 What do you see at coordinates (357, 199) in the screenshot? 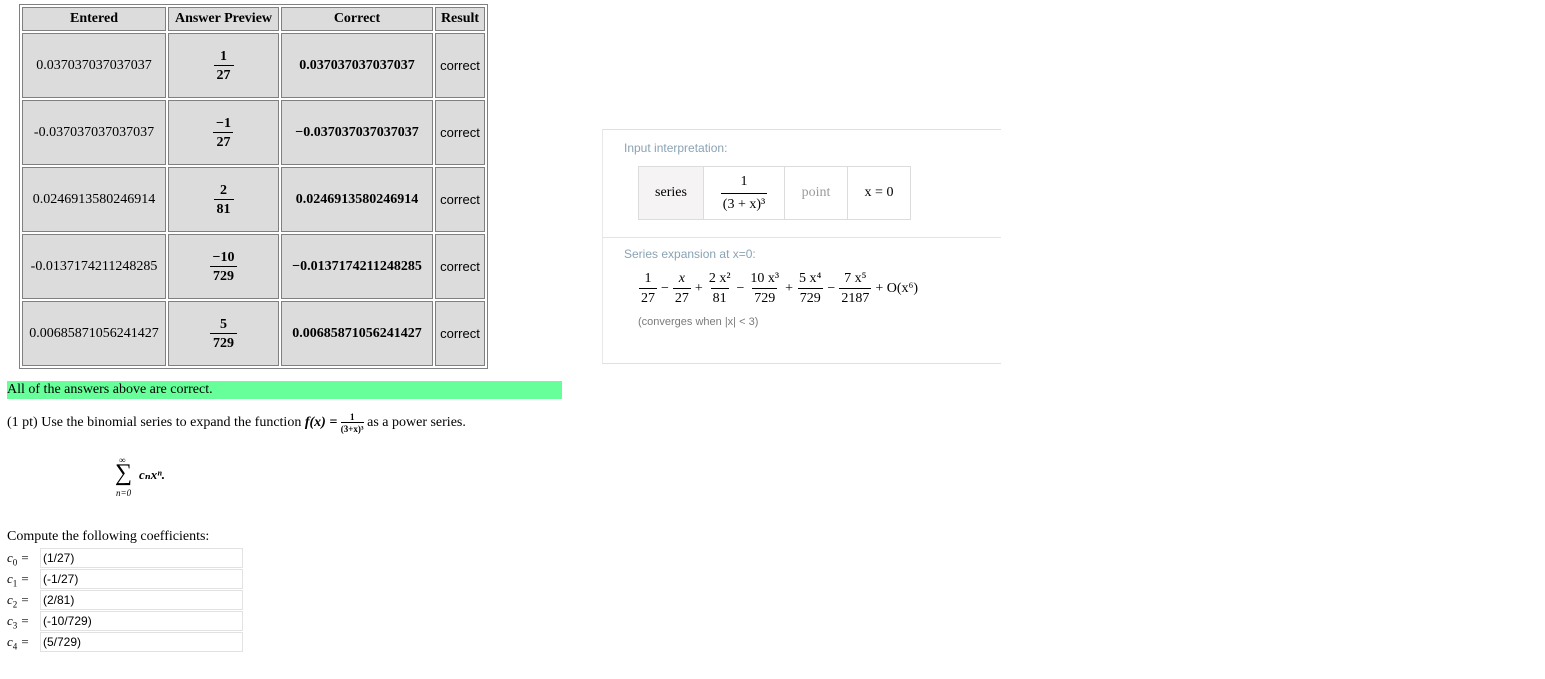
I see `correct-cell: 0.0246913580246914` at bounding box center [357, 199].